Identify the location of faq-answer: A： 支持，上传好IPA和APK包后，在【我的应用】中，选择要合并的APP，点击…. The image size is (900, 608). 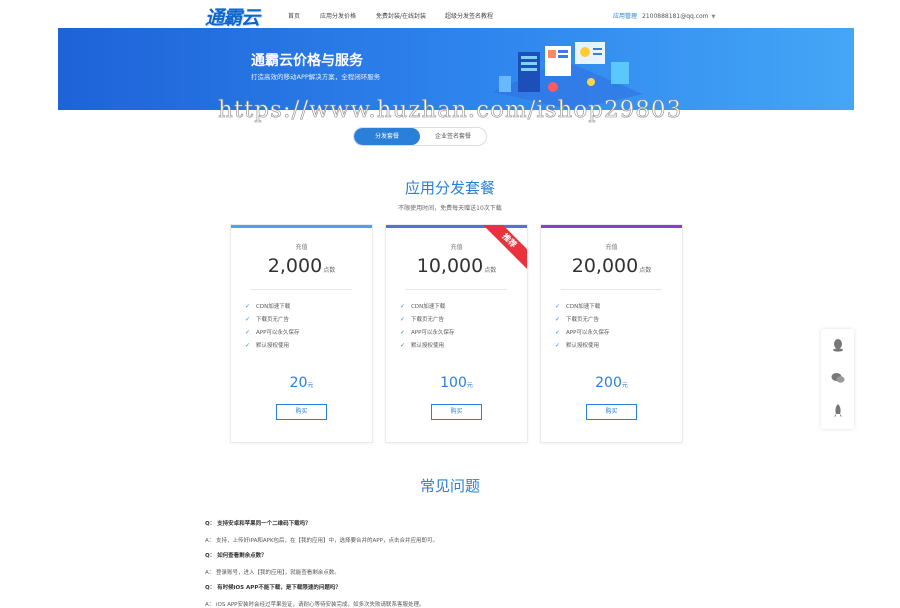
(321, 541).